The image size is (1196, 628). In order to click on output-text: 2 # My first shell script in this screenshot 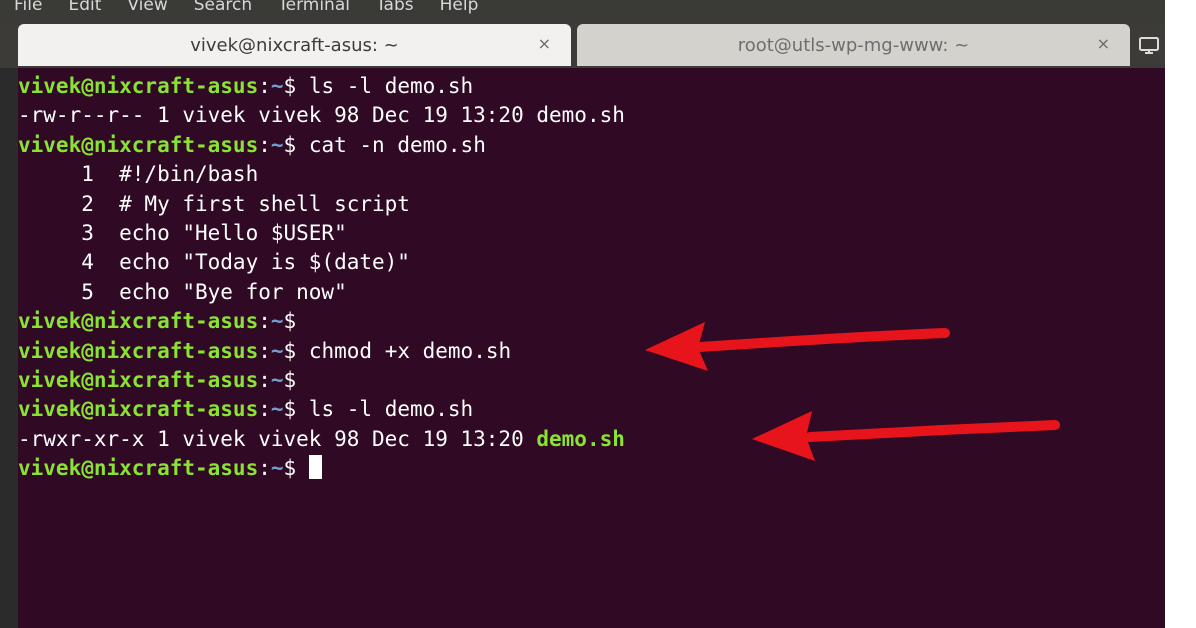, I will do `click(214, 203)`.